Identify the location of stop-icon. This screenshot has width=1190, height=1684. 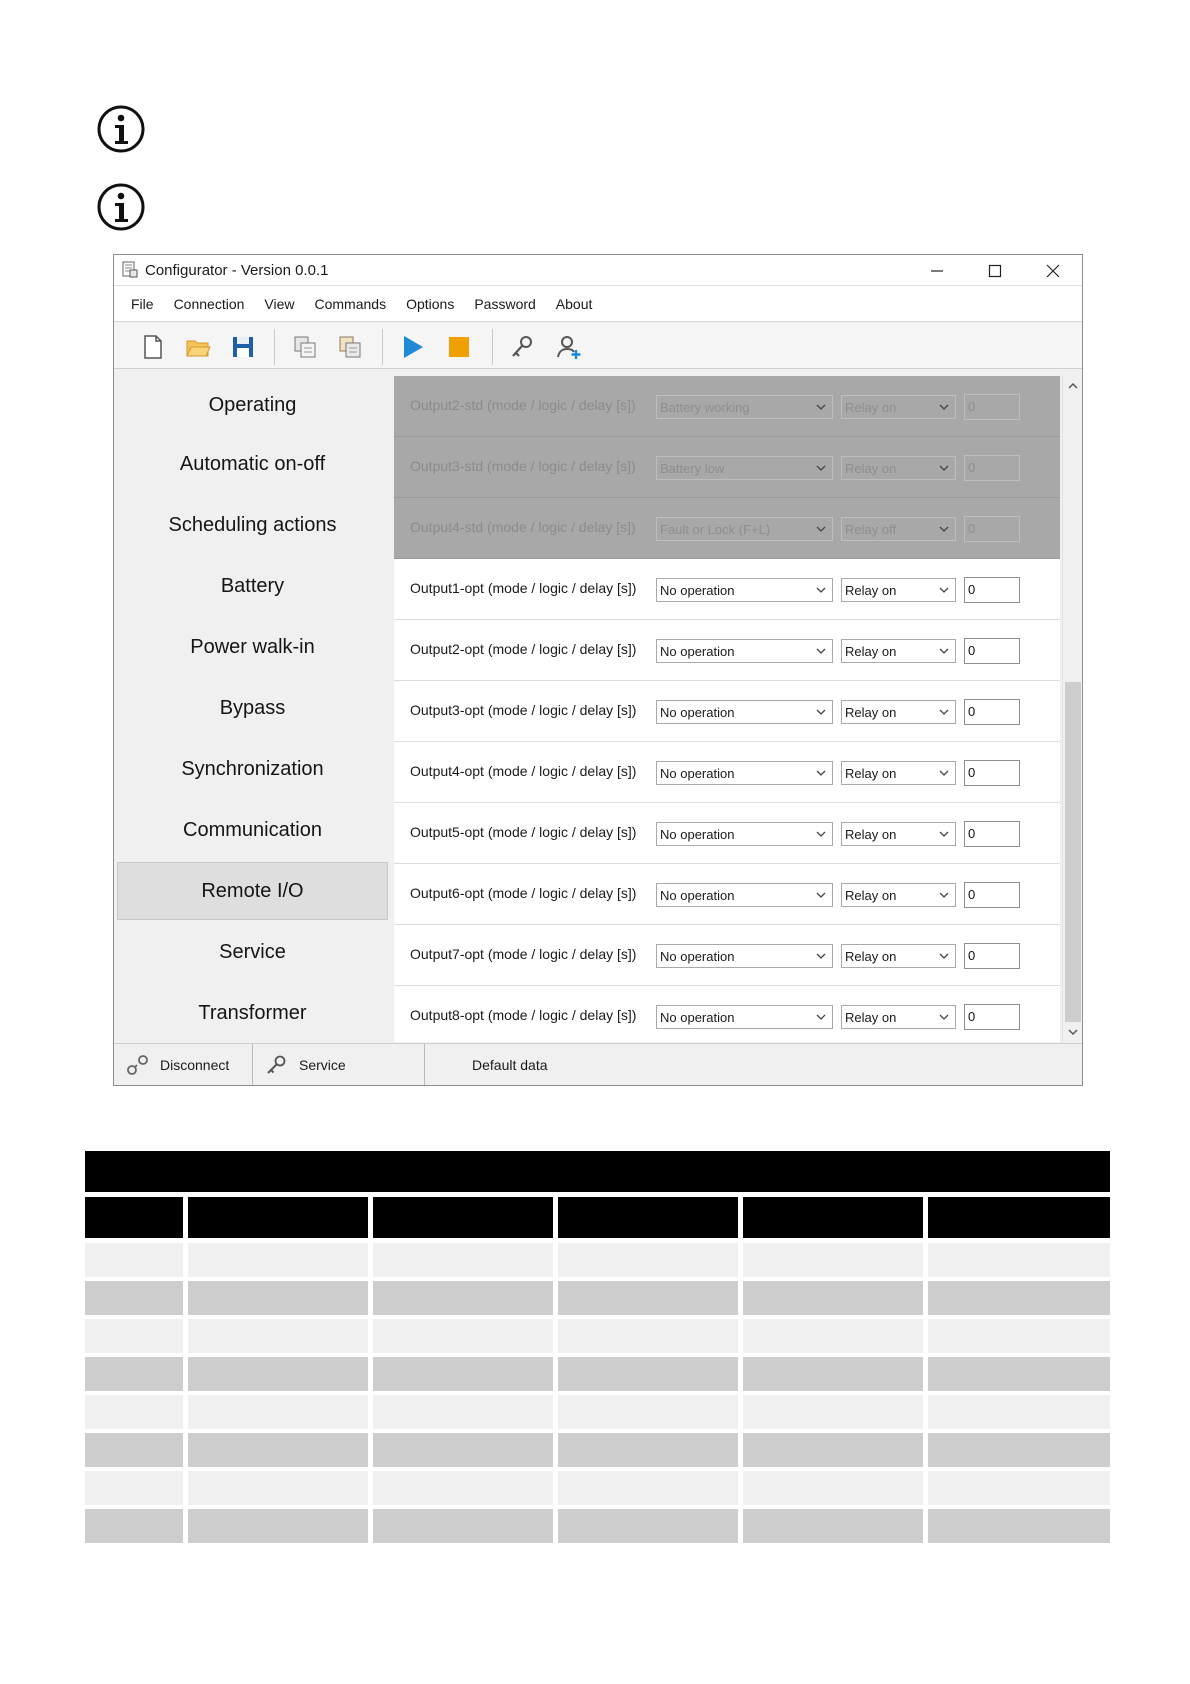
(459, 347).